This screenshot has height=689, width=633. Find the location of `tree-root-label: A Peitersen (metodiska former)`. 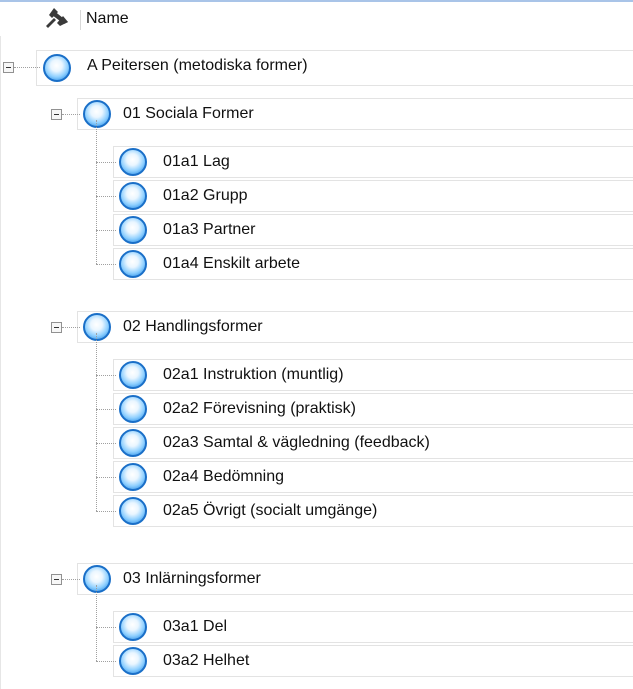

tree-root-label: A Peitersen (metodiska former) is located at coordinates (197, 65).